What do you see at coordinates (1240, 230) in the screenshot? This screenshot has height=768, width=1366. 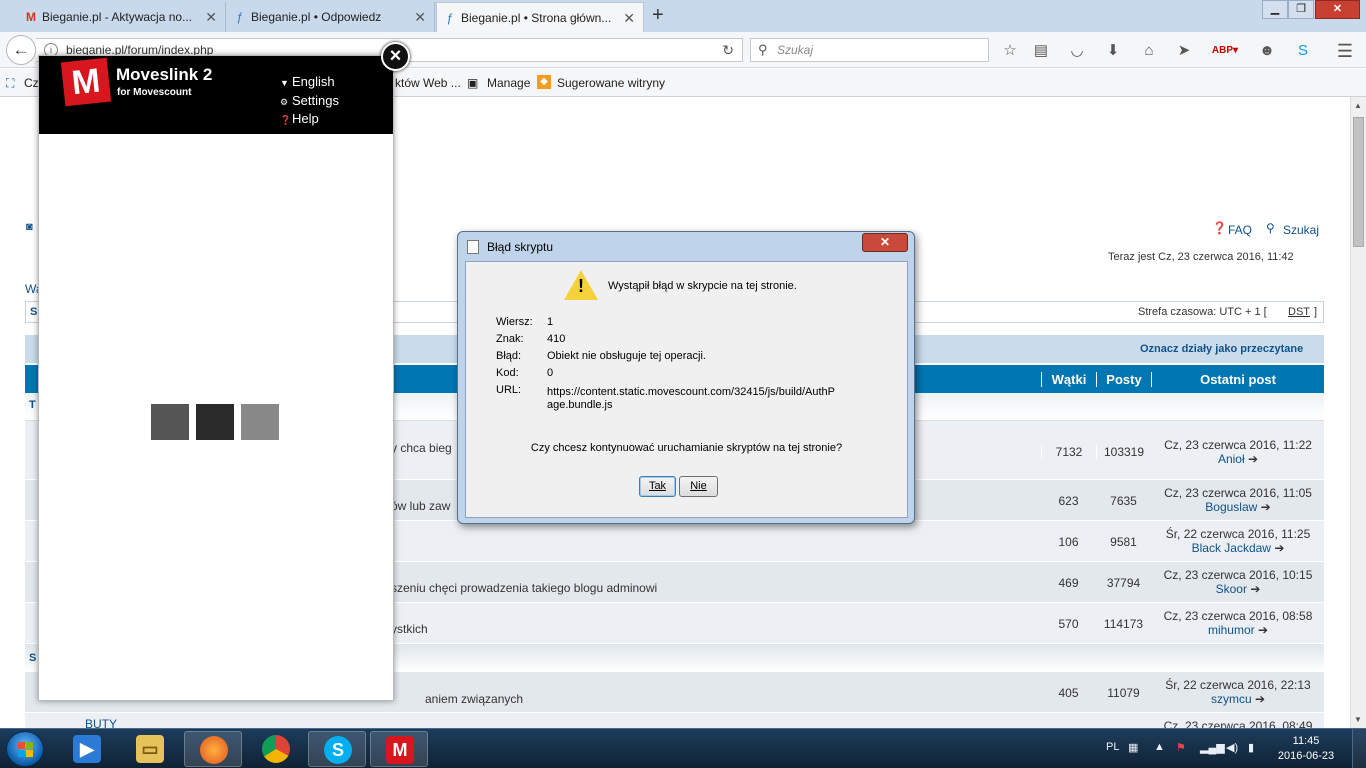 I see `faq-link: FAQ` at bounding box center [1240, 230].